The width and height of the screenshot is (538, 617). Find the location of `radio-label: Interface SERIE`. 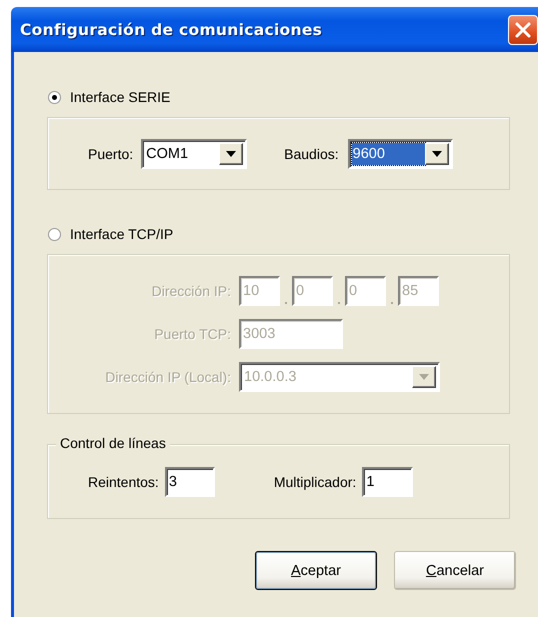

radio-label: Interface SERIE is located at coordinates (120, 97).